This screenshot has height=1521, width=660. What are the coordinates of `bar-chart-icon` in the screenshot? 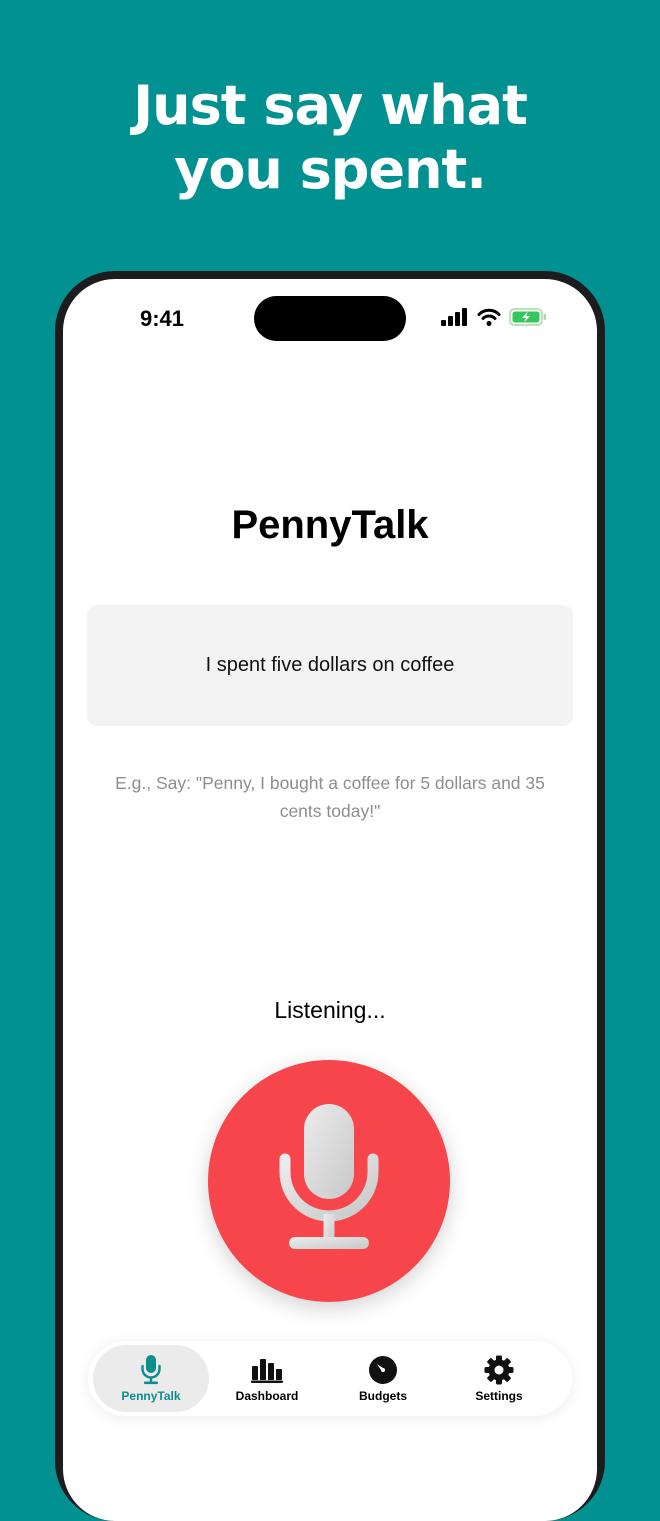 It's located at (267, 1370).